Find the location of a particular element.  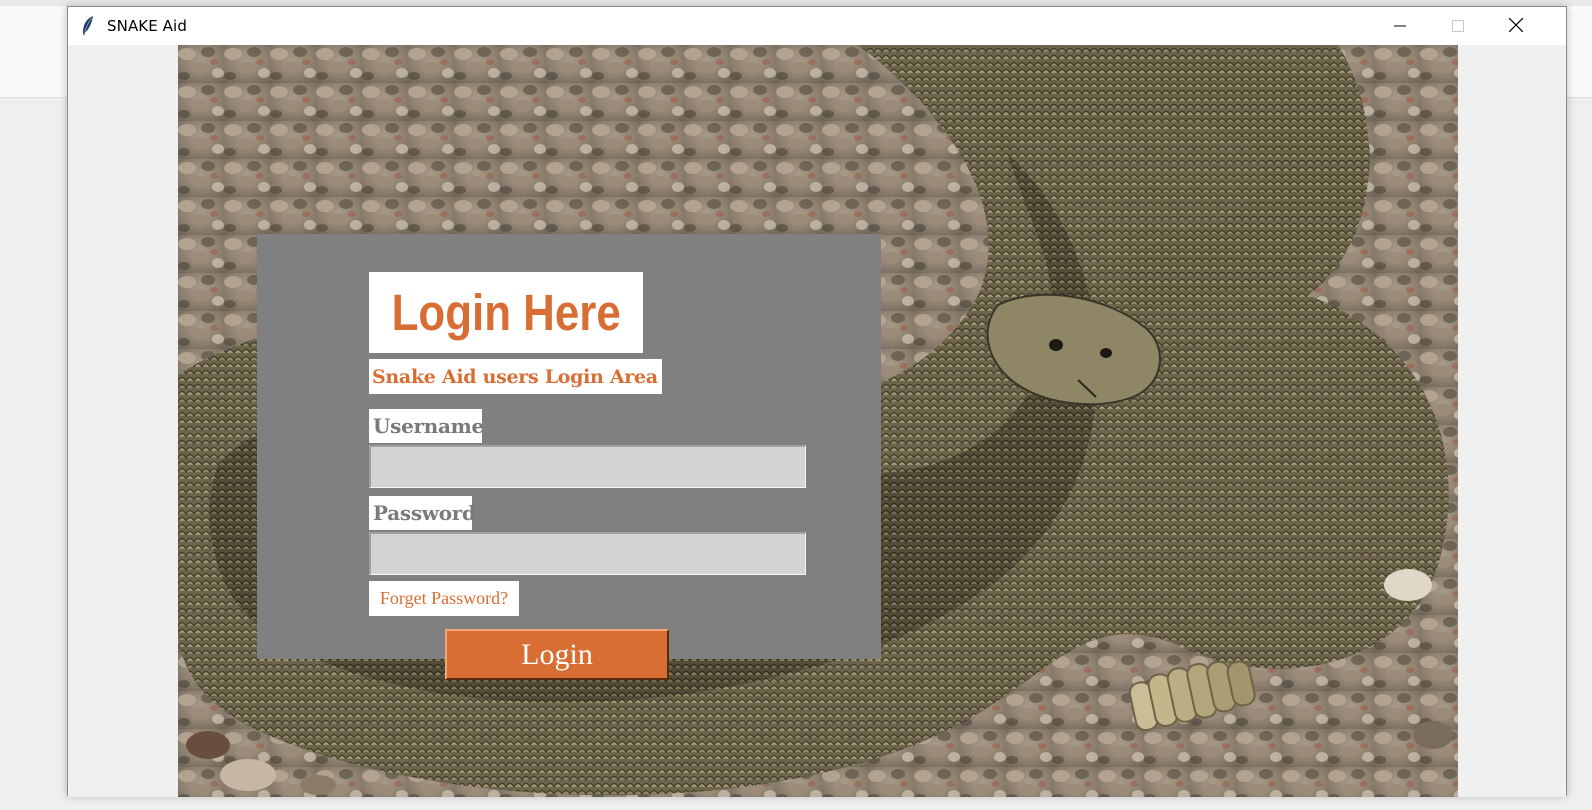

password-field is located at coordinates (587, 553).